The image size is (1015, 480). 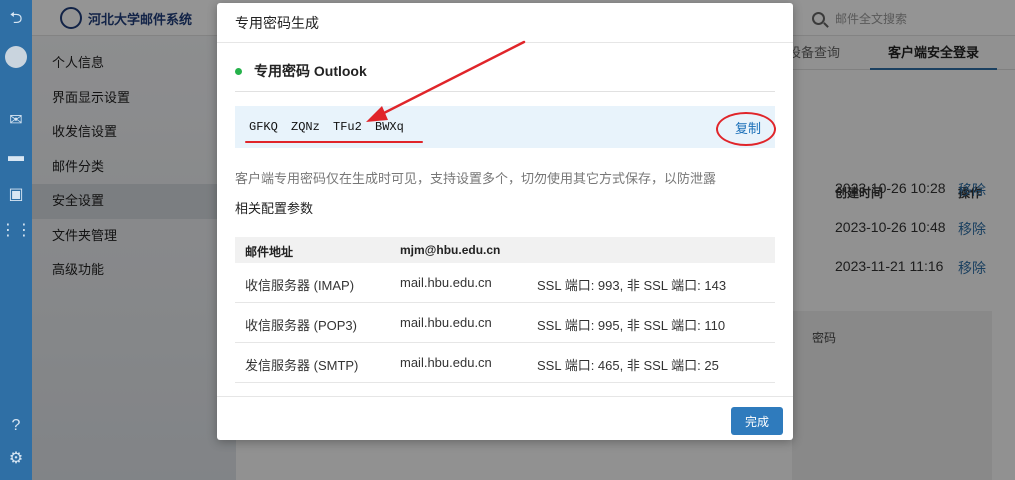 What do you see at coordinates (302, 365) in the screenshot?
I see `server-name: 发信服务器 (SMTP)` at bounding box center [302, 365].